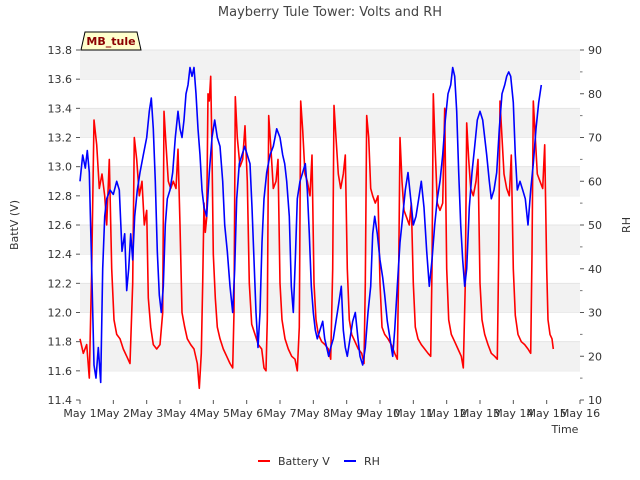 Image resolution: width=640 pixels, height=480 pixels. I want to click on y-right-tick-label: 70, so click(595, 138).